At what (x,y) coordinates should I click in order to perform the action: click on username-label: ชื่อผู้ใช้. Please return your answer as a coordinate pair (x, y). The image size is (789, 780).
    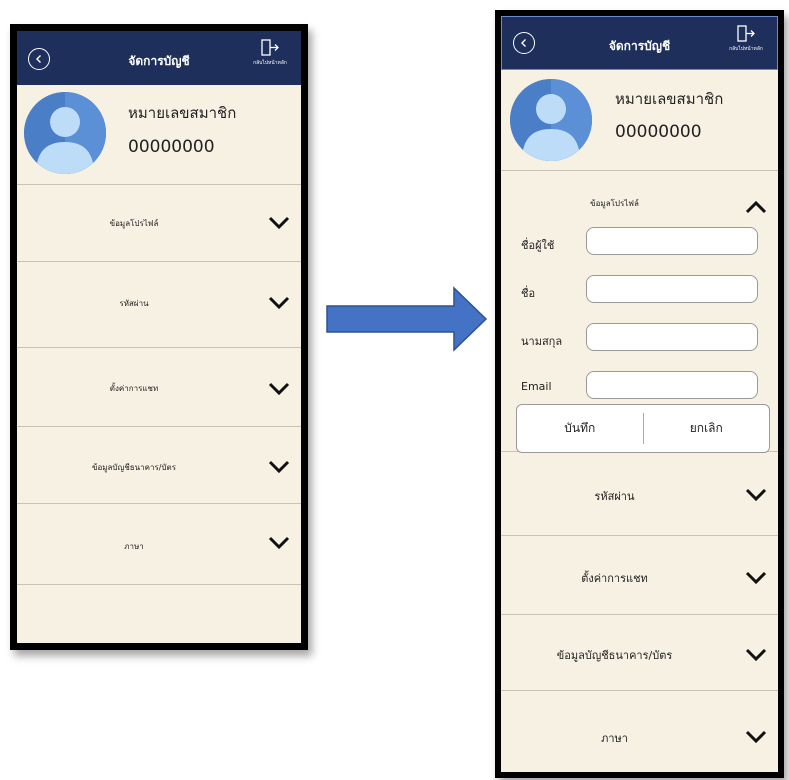
    Looking at the image, I should click on (538, 245).